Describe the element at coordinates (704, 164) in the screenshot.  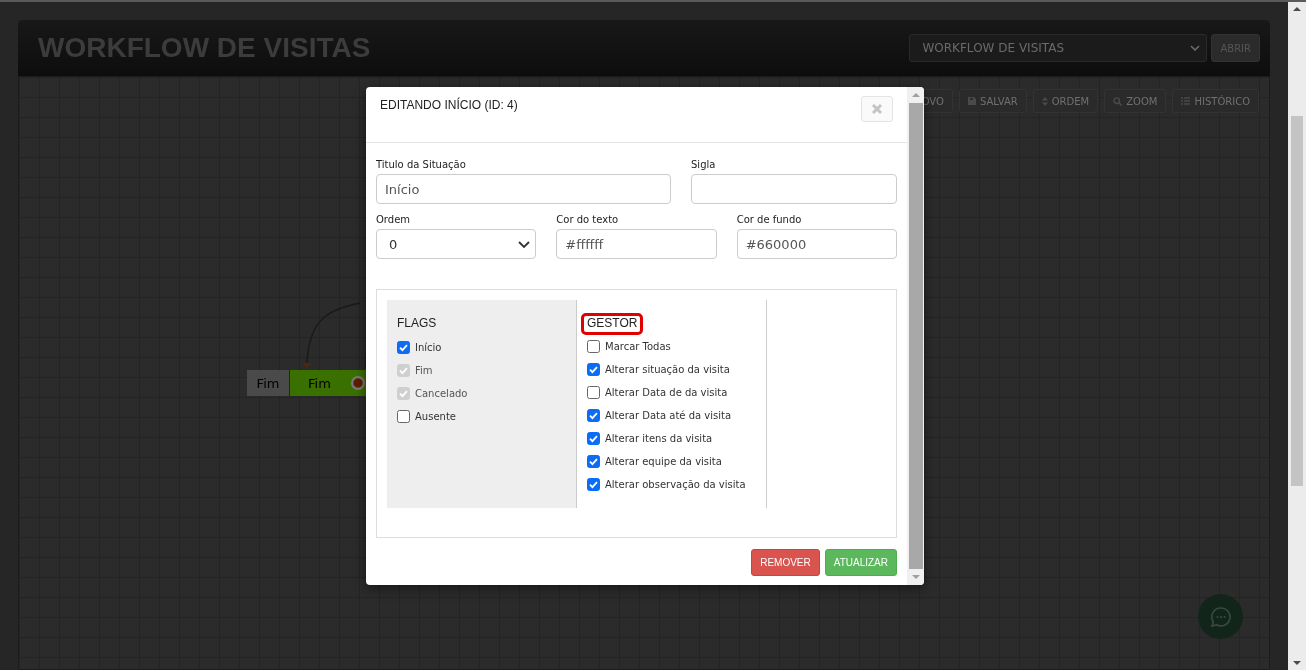
I see `field-label: Sigla` at that location.